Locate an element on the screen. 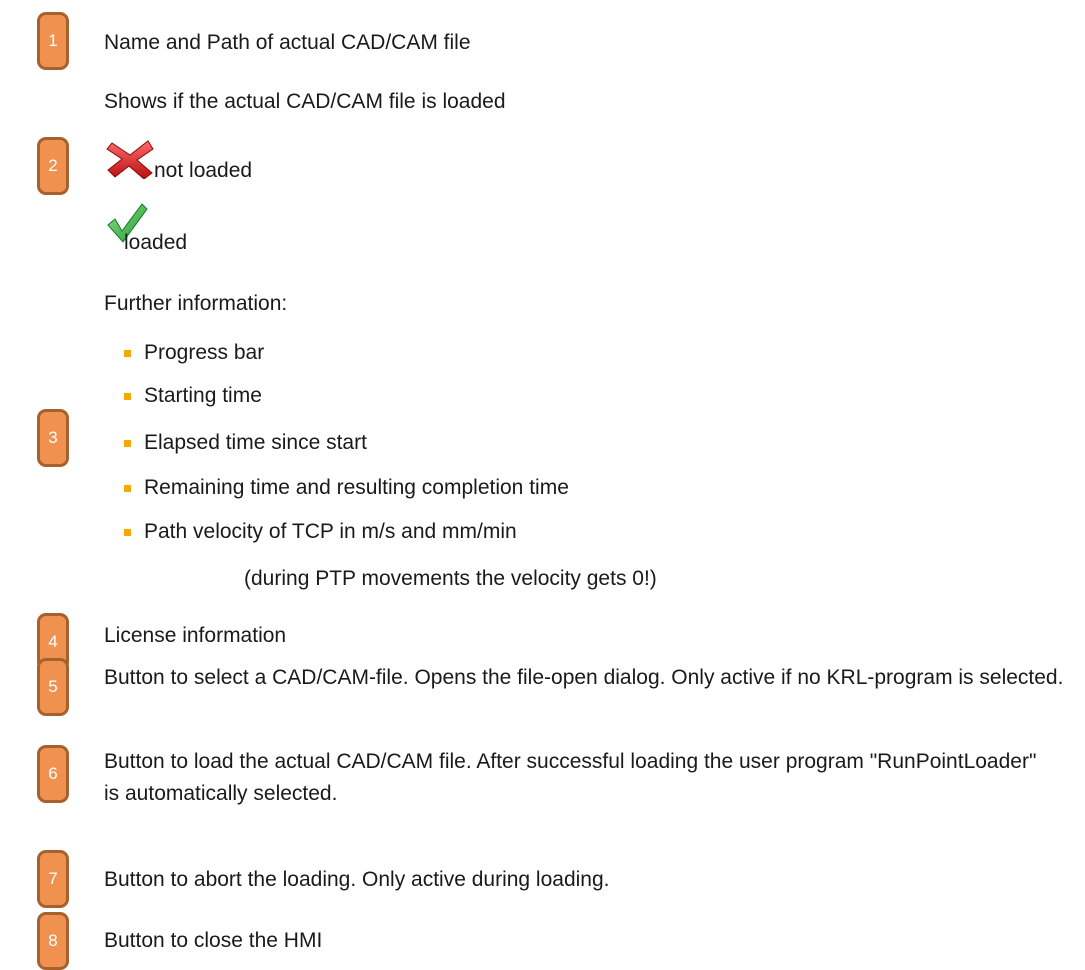 The image size is (1085, 970). item-number: 1 is located at coordinates (53, 40).